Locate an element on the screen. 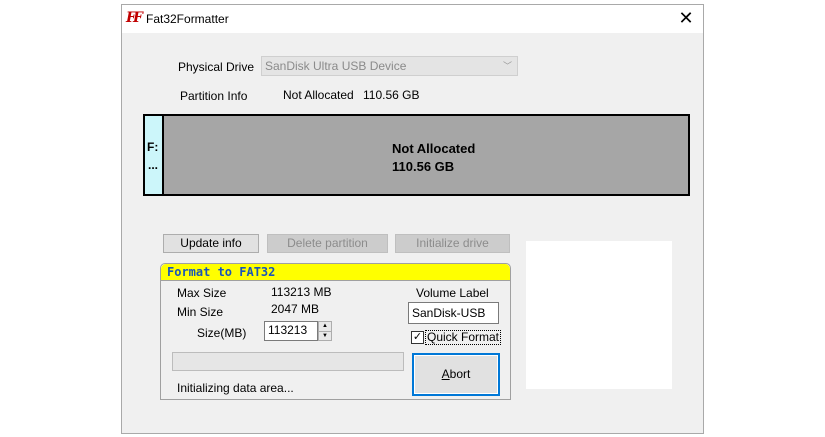 This screenshot has height=437, width=825. format-group-header: Format to FAT32 is located at coordinates (335, 272).